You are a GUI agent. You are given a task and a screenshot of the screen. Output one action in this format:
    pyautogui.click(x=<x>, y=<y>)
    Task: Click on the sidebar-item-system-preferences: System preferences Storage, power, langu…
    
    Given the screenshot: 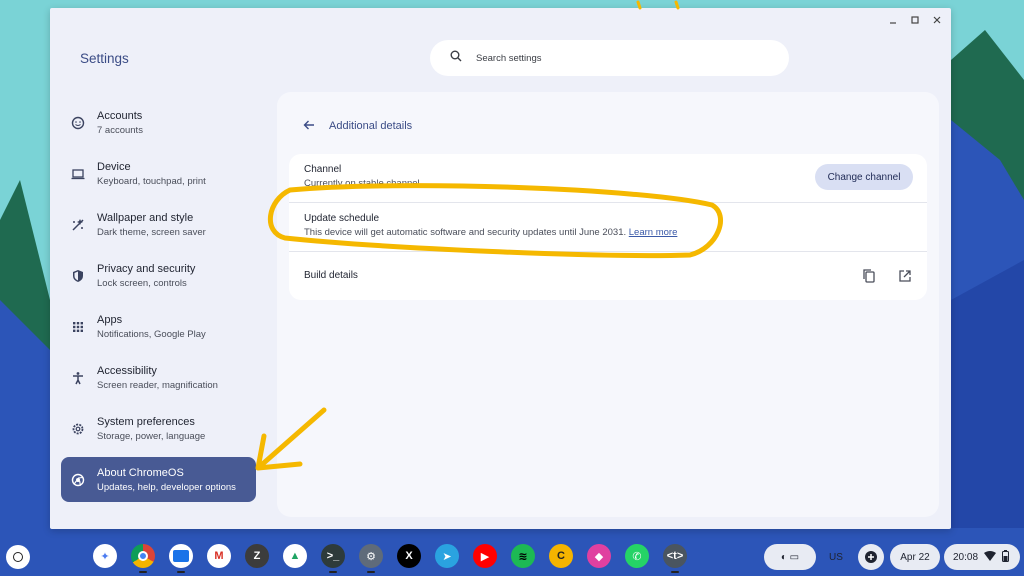 What is the action you would take?
    pyautogui.click(x=158, y=428)
    